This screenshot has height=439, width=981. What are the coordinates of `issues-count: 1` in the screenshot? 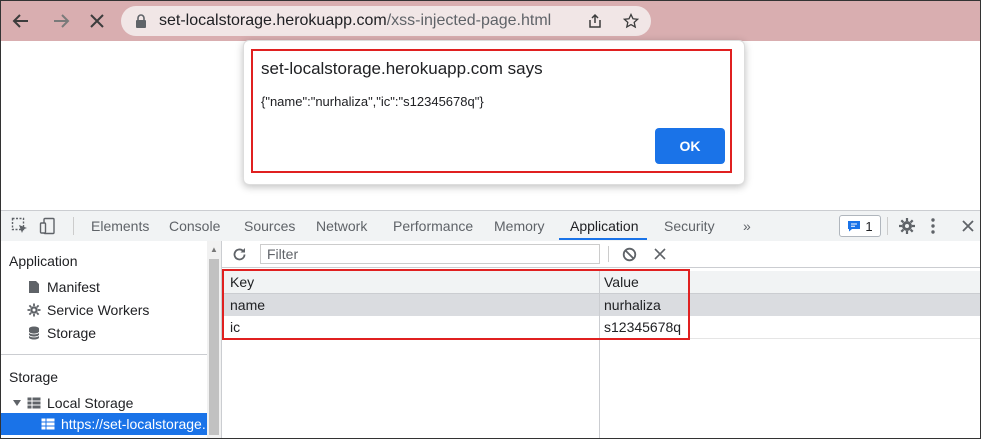 It's located at (869, 226).